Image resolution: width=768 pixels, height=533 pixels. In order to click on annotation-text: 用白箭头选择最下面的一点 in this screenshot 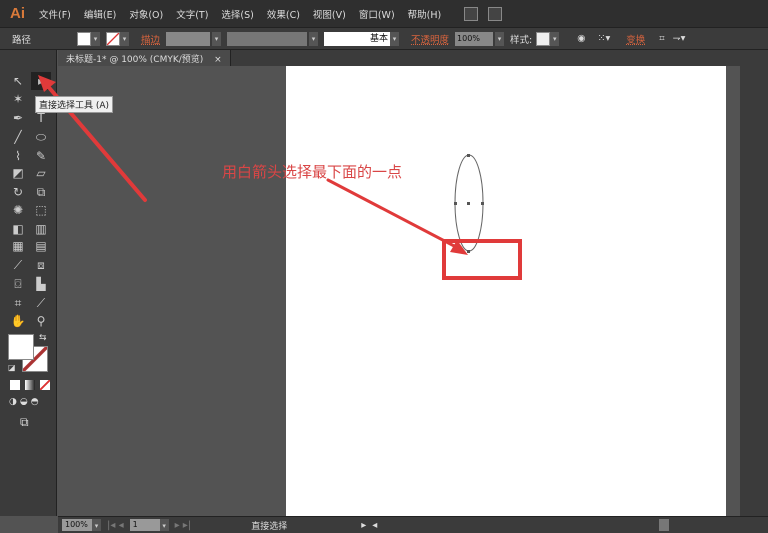, I will do `click(312, 172)`.